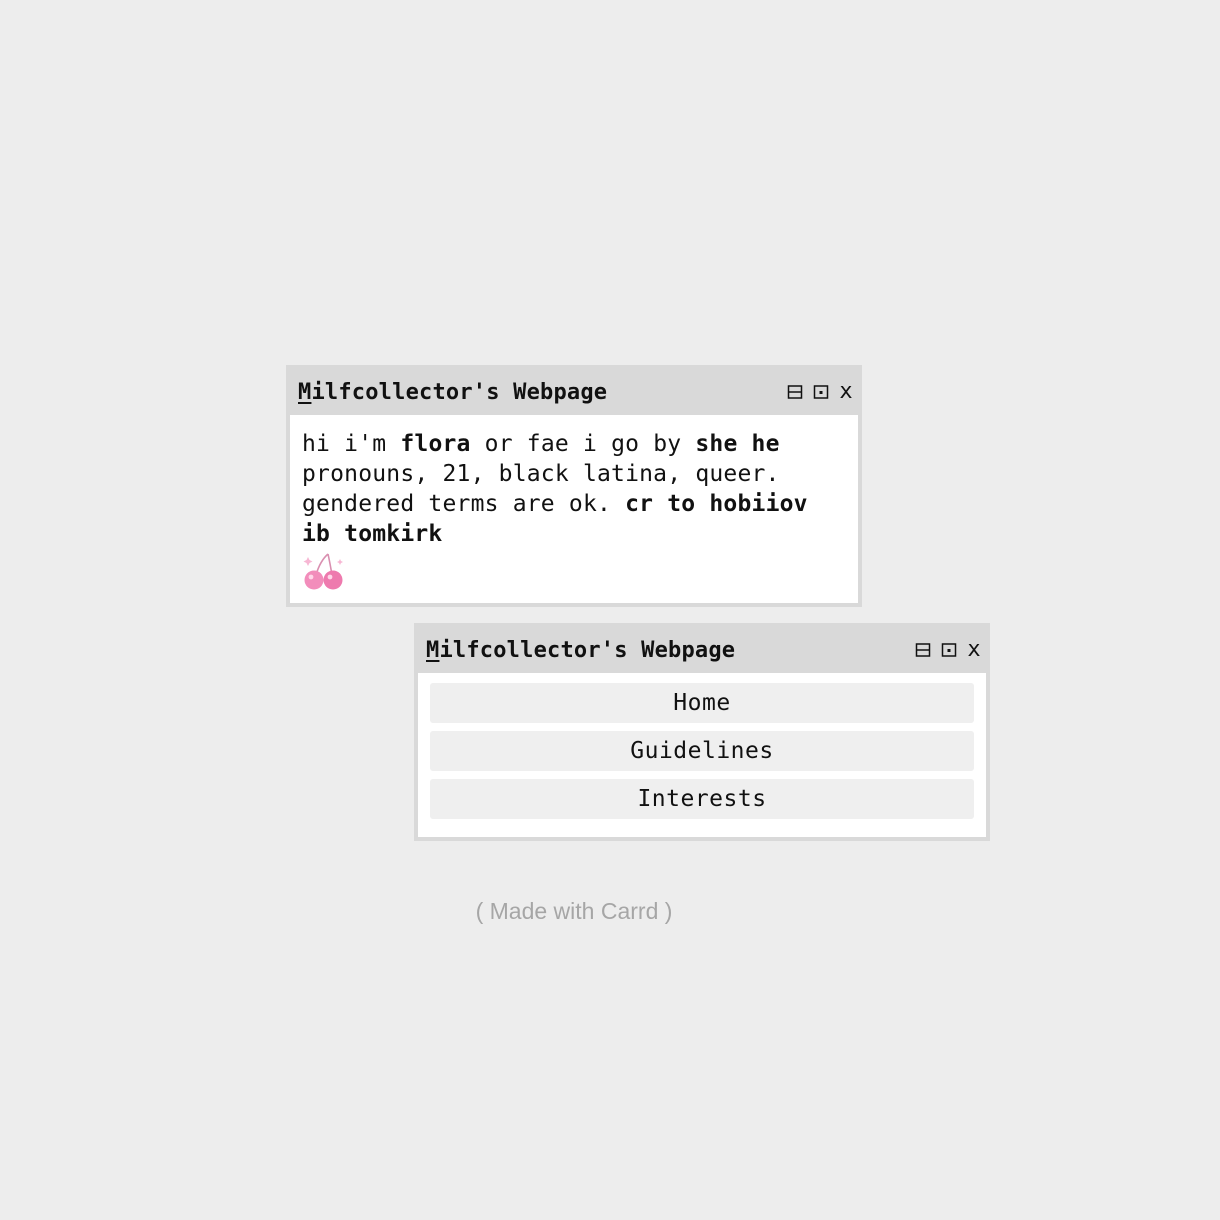 The image size is (1220, 1220). I want to click on cherries-icon, so click(323, 571).